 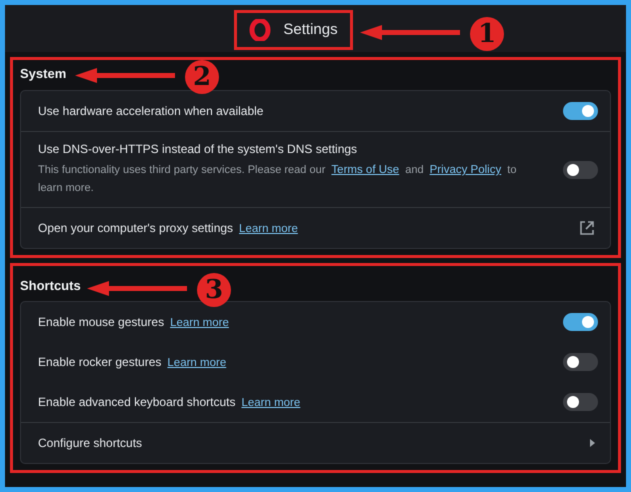 I want to click on setting-label: Open your computer's proxy settings, so click(x=136, y=228).